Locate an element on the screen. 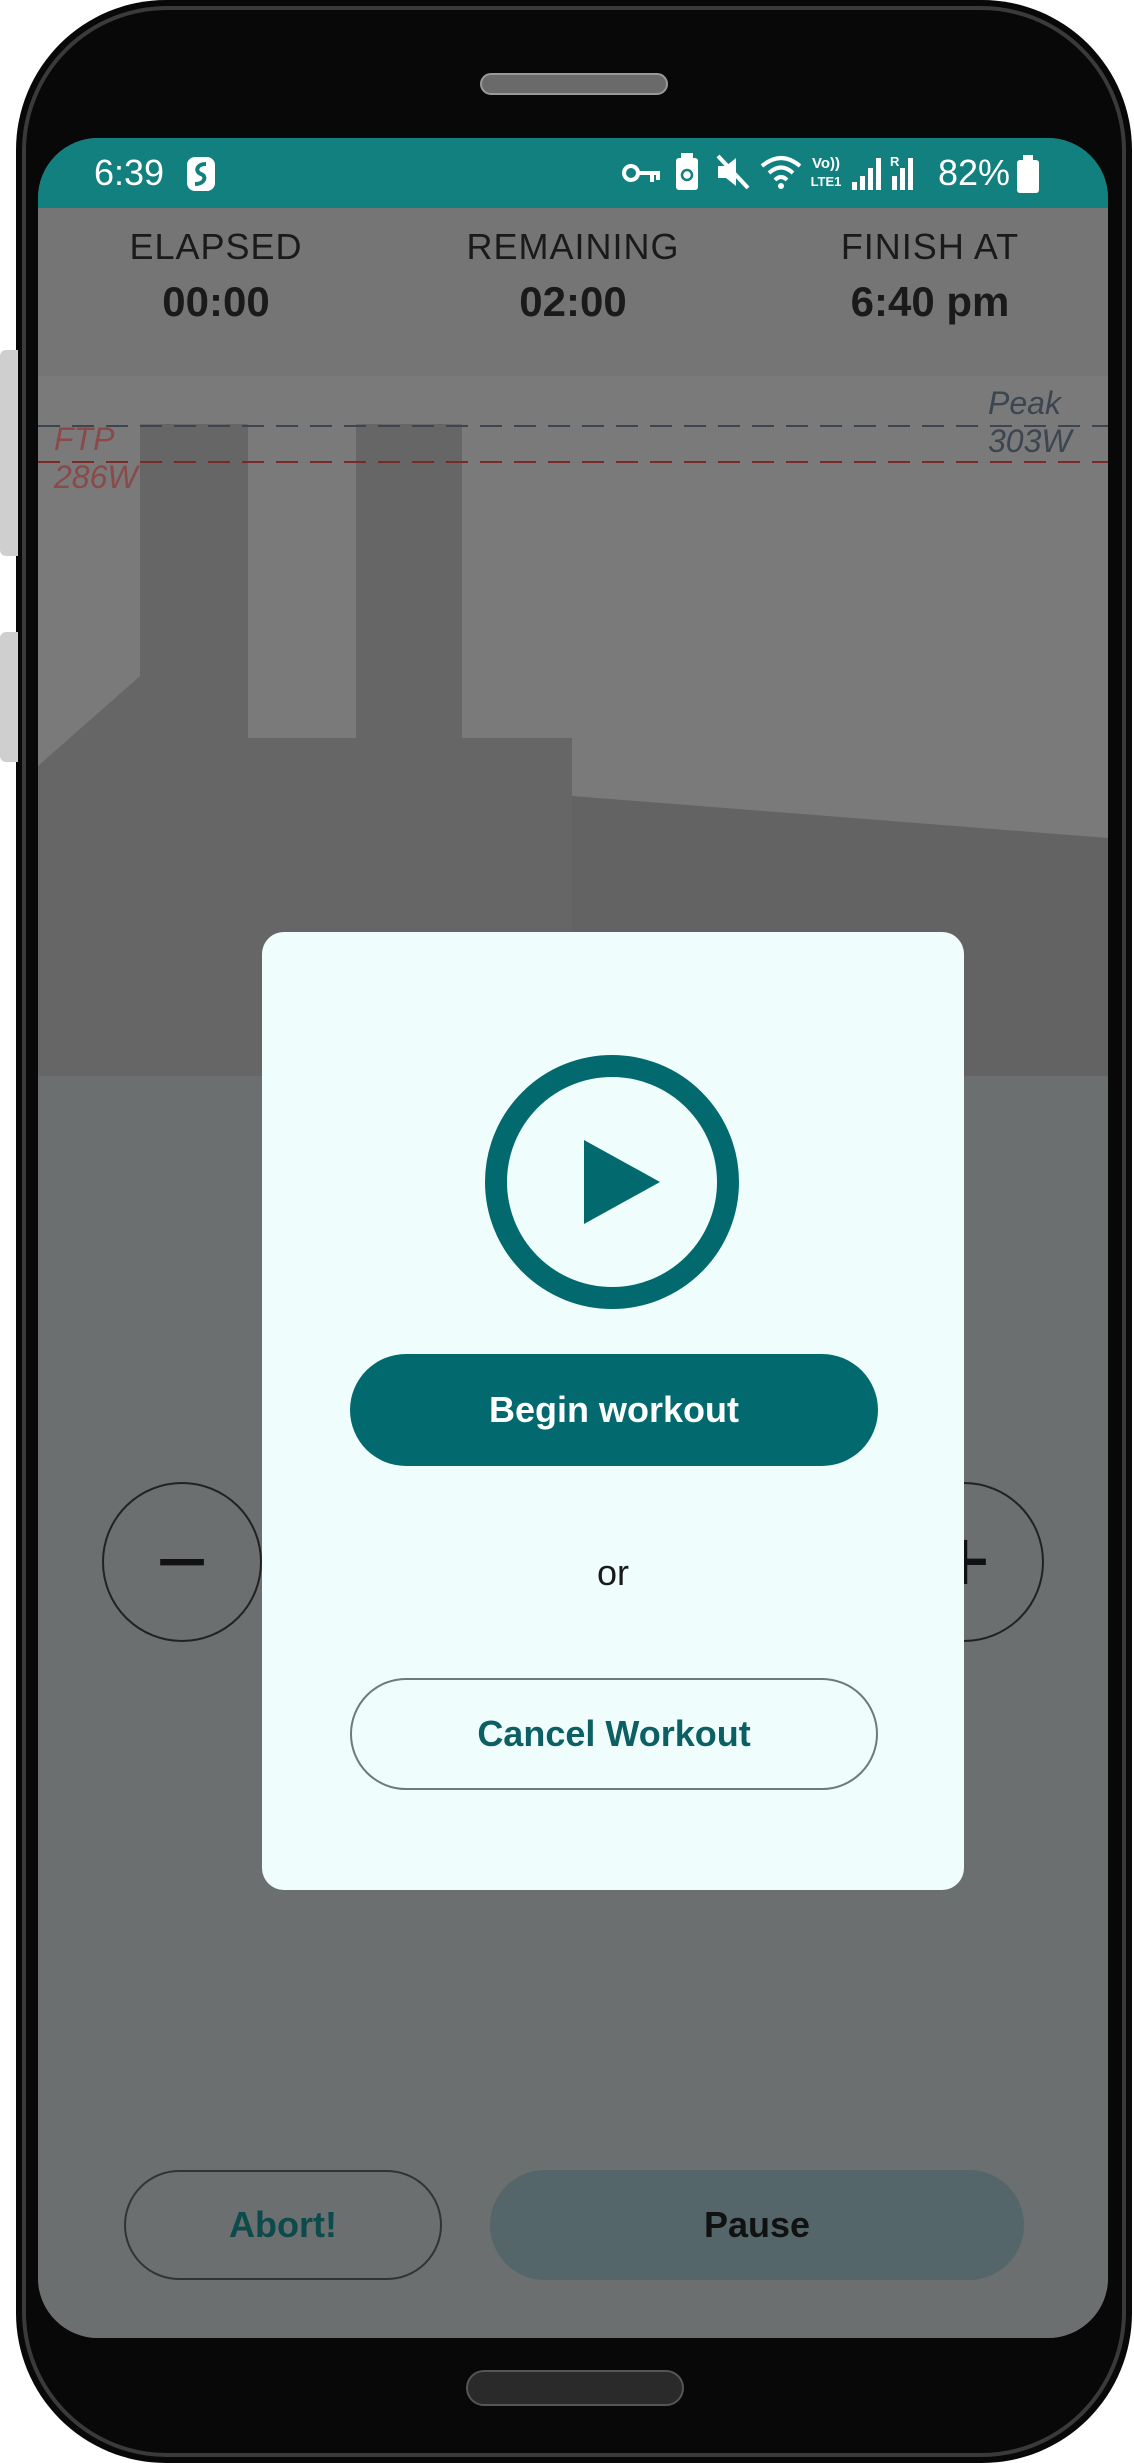 Image resolution: width=1134 pixels, height=2463 pixels. remaining-value: 02:00 is located at coordinates (573, 301).